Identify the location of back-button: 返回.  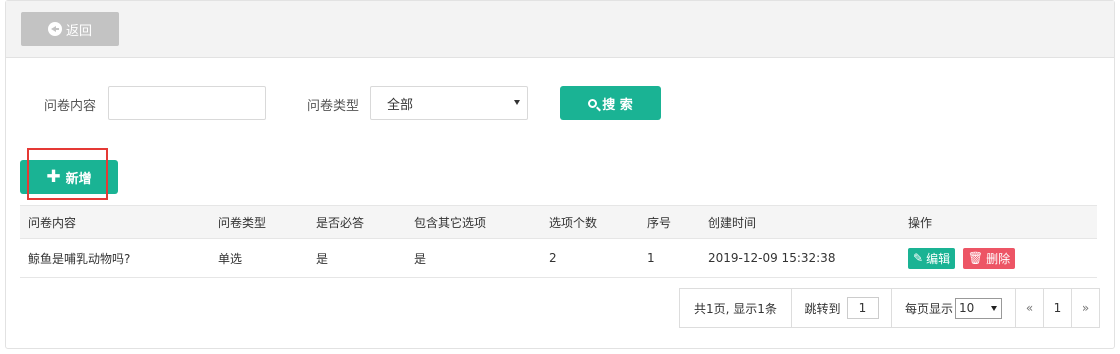
(70, 29).